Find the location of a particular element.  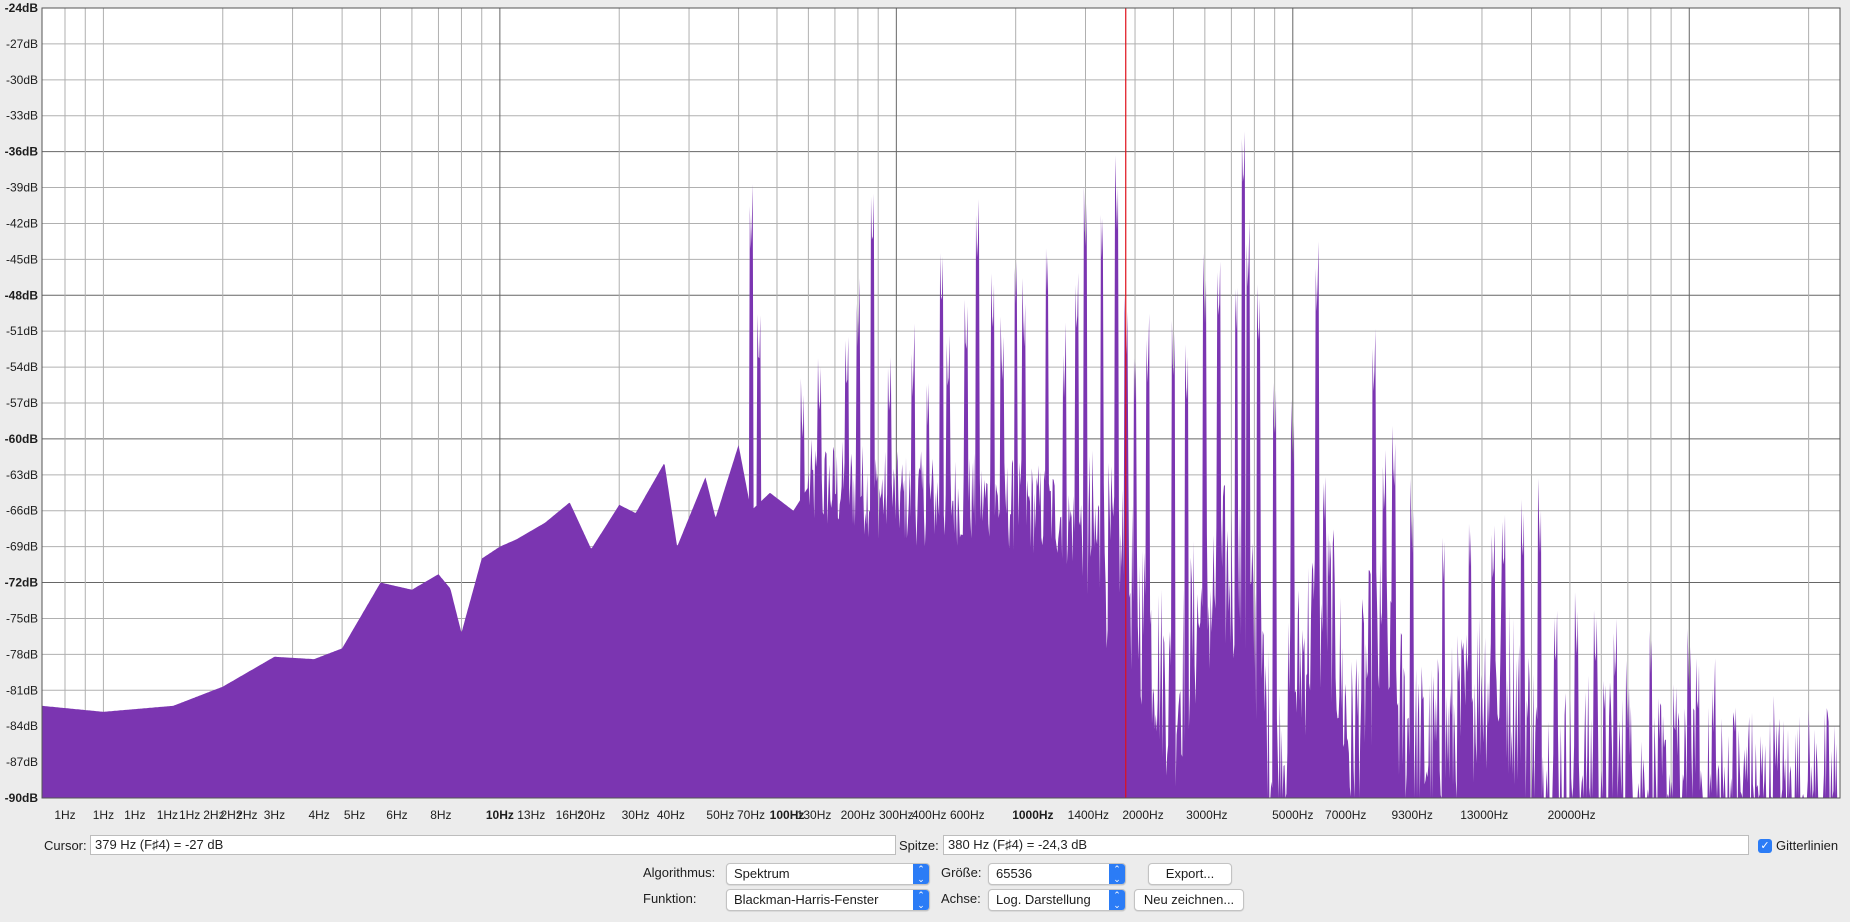

algorithm-value: Spektrum is located at coordinates (762, 873).